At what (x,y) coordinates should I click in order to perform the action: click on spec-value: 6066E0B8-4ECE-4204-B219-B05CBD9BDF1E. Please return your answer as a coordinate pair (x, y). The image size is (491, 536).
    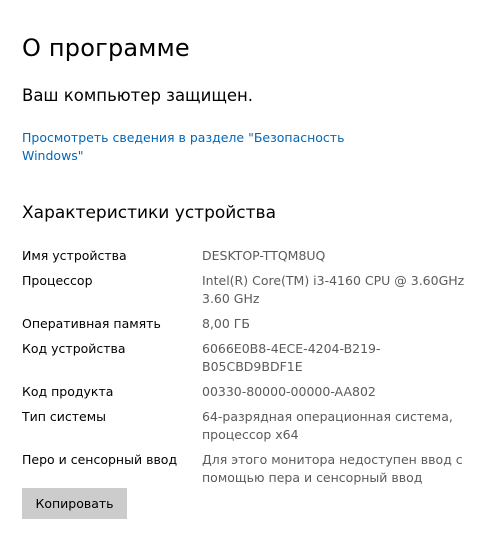
    Looking at the image, I should click on (291, 357).